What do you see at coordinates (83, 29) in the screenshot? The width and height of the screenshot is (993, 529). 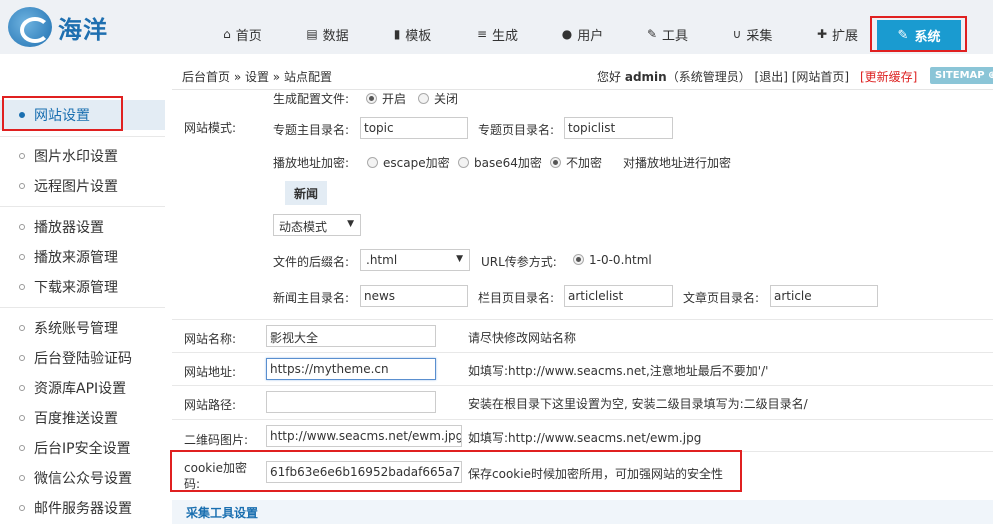 I see `logo-text: 海洋` at bounding box center [83, 29].